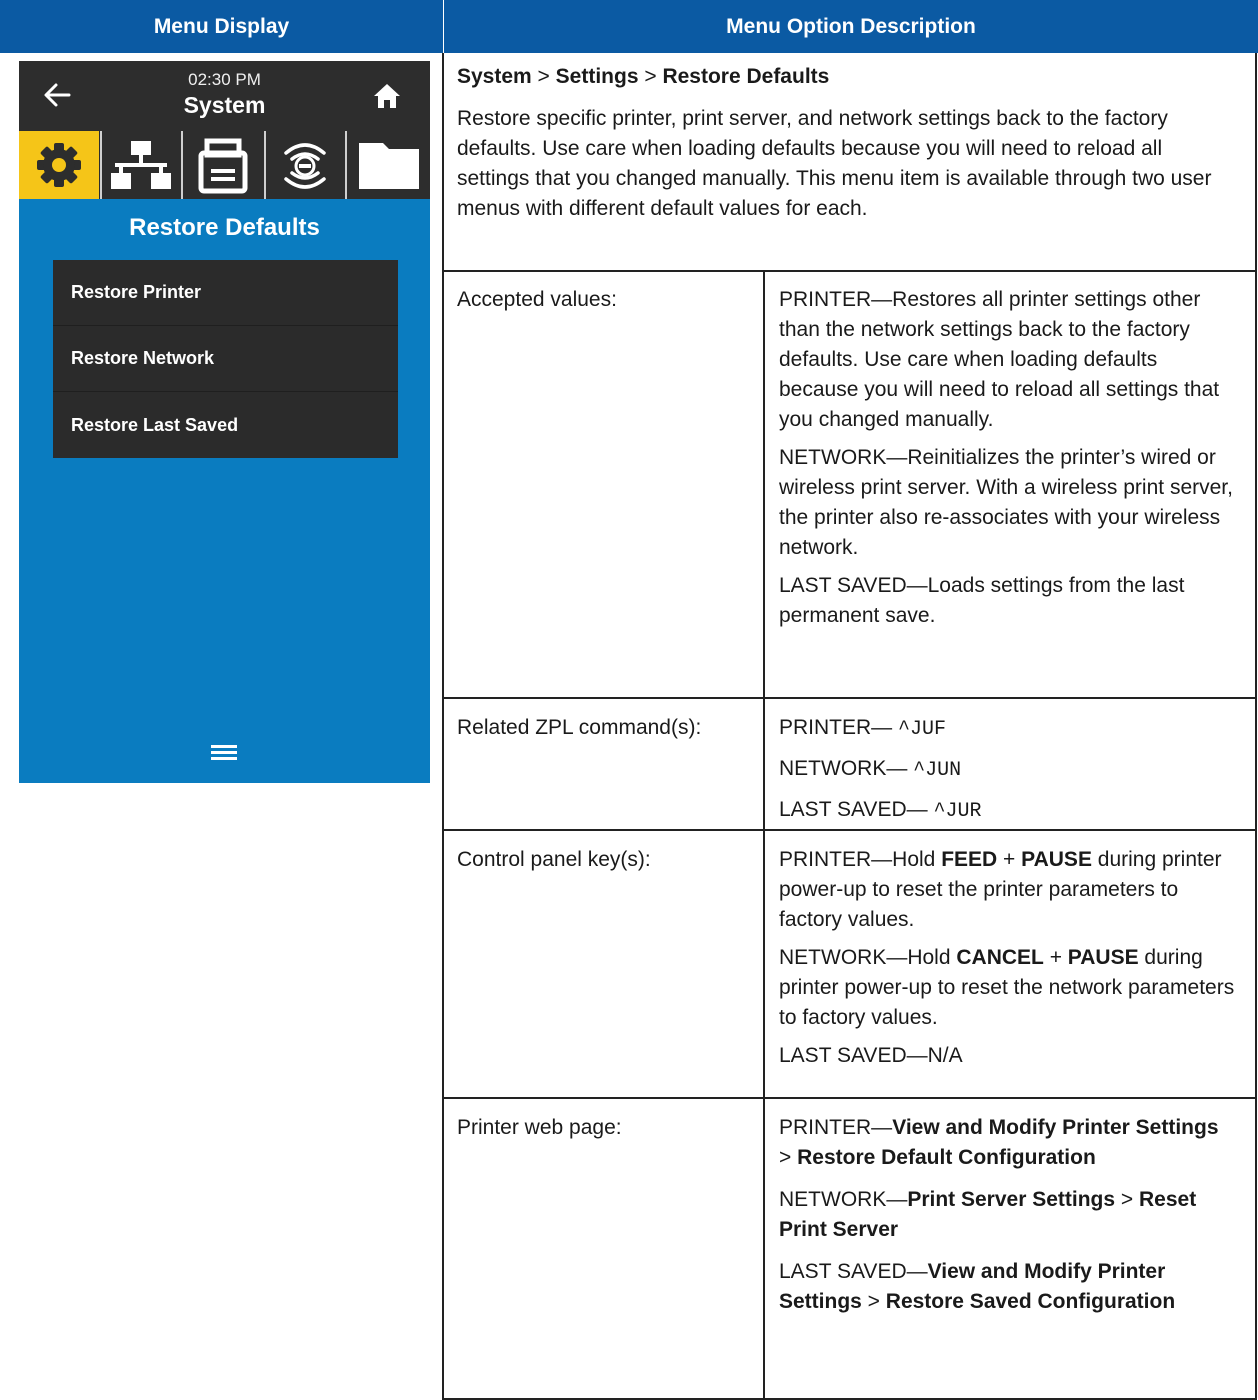  What do you see at coordinates (957, 811) in the screenshot?
I see `zpl-last-saved-command: ^JUR` at bounding box center [957, 811].